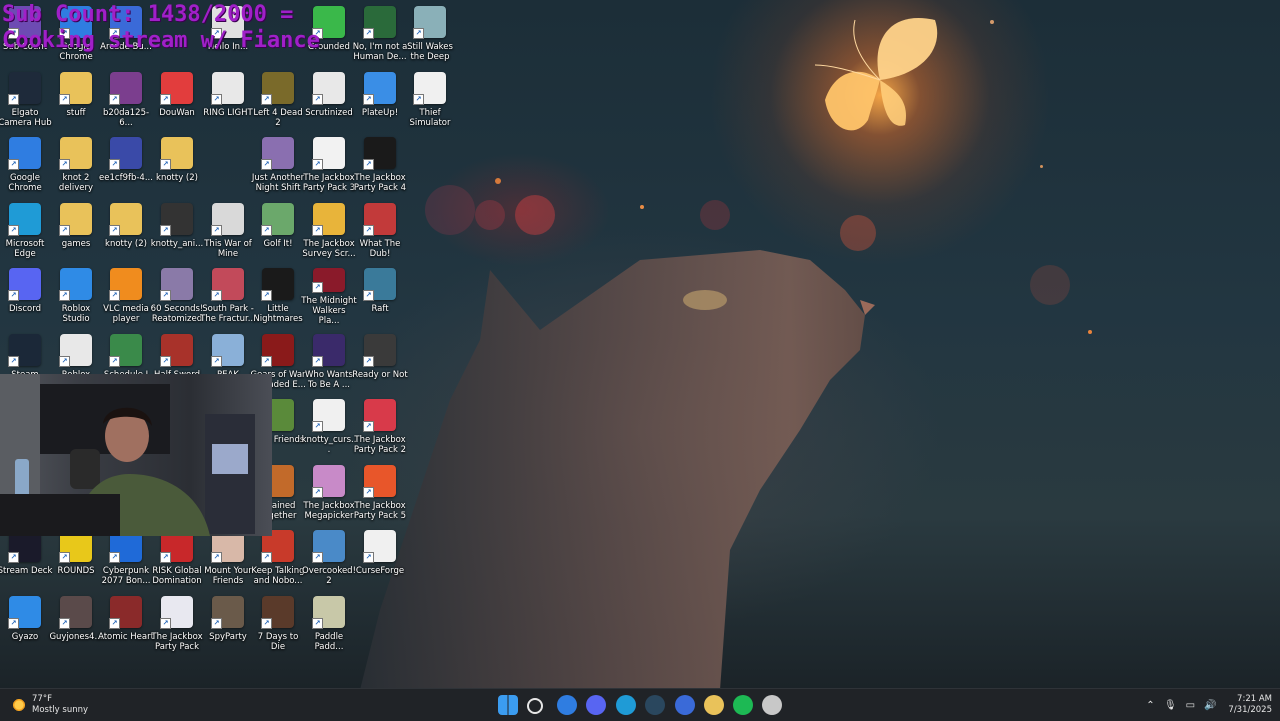 This screenshot has width=1280, height=721. I want to click on desktop-icon: ↗ Thief Simulator, so click(430, 99).